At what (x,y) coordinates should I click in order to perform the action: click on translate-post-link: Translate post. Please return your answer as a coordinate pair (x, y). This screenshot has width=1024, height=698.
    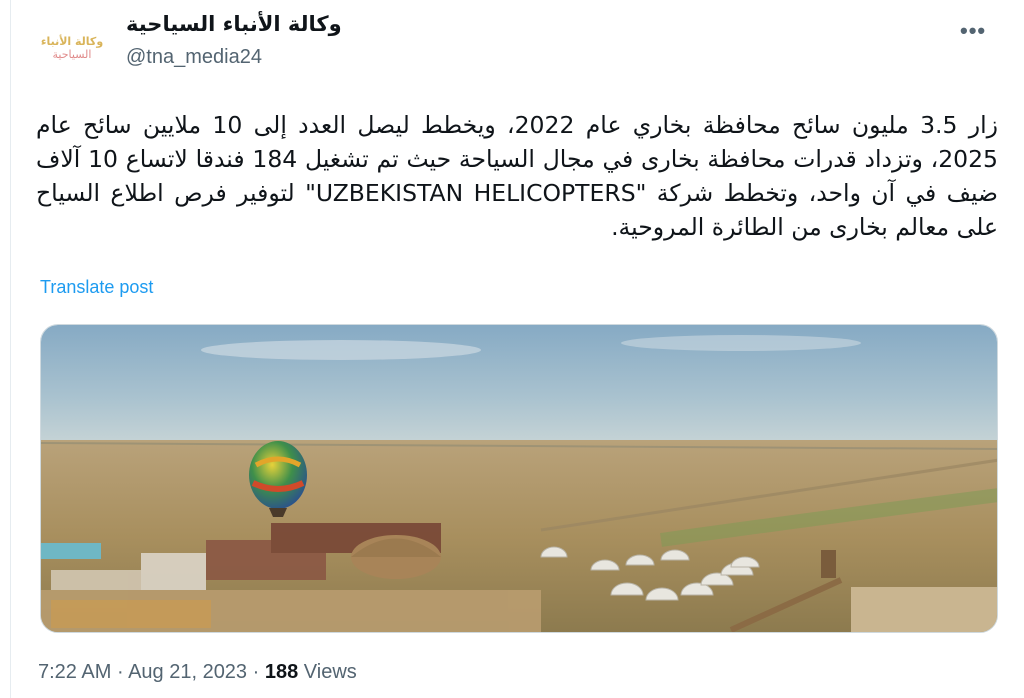
    Looking at the image, I should click on (96, 287).